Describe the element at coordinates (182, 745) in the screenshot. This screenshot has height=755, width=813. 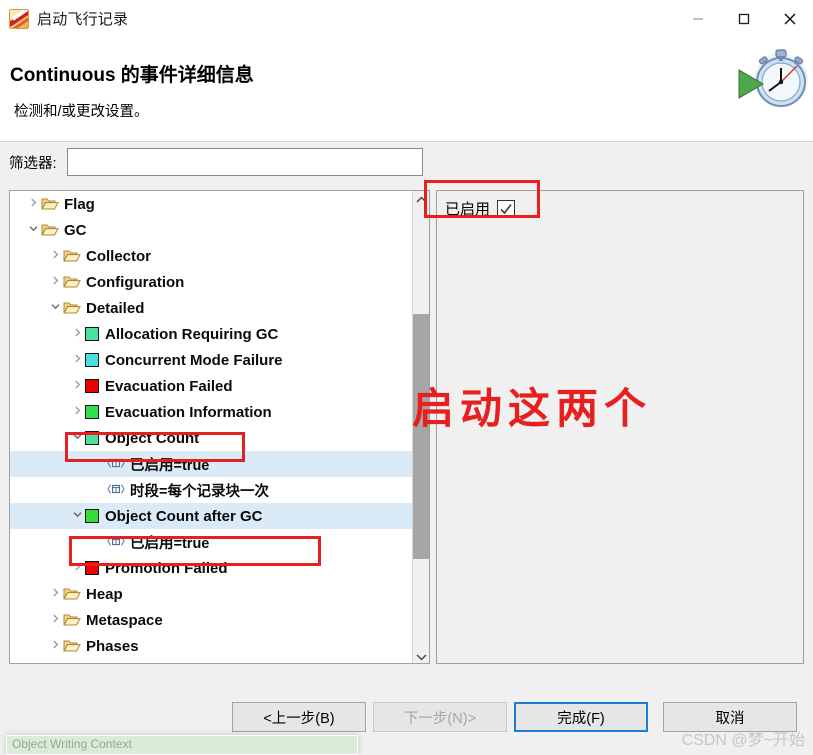
I see `bottom-tooltip-popup: Object Writing Context` at that location.